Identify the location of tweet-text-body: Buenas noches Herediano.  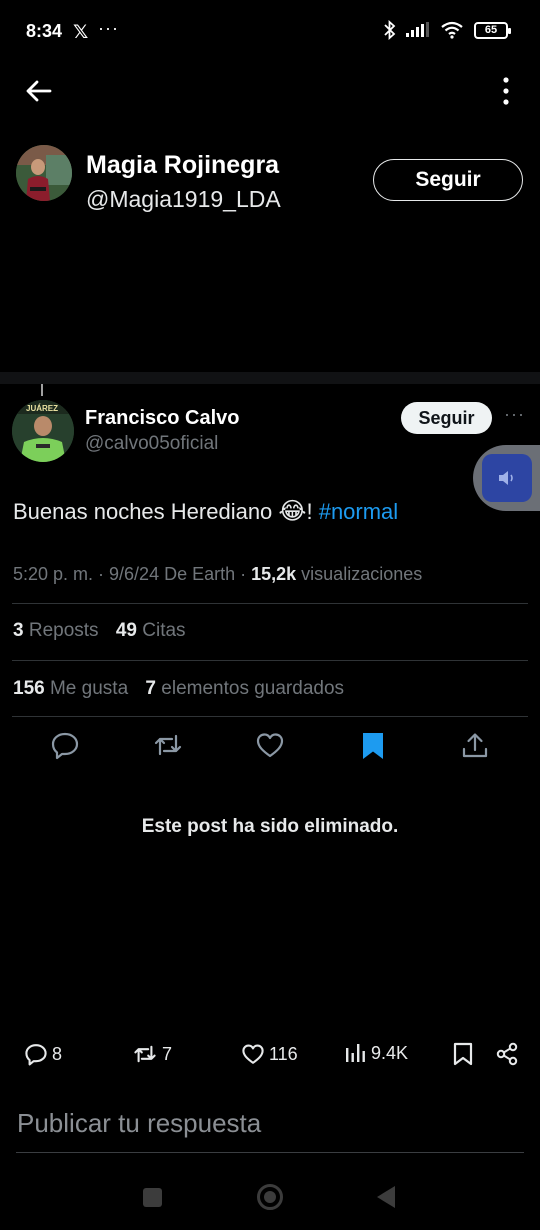
(146, 511).